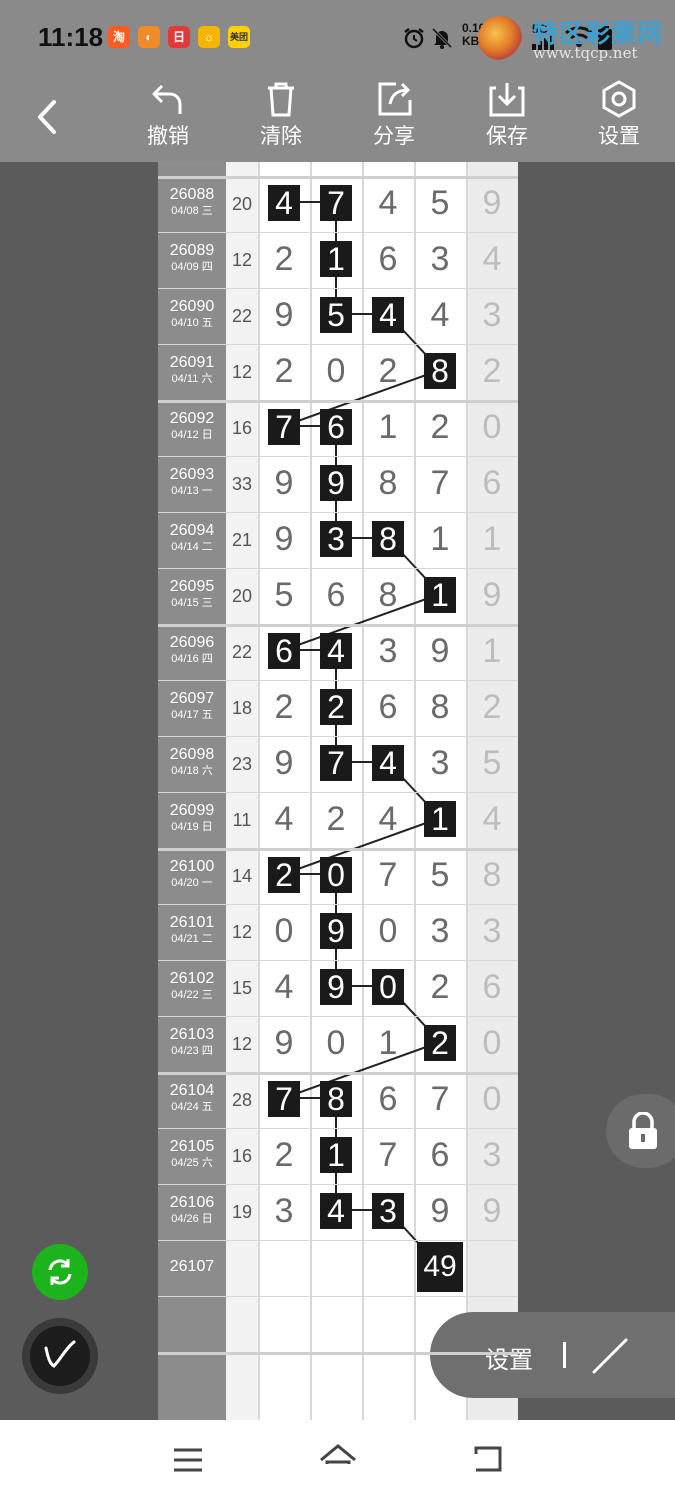 This screenshot has height=1500, width=675. Describe the element at coordinates (338, 1459) in the screenshot. I see `home-icon` at that location.